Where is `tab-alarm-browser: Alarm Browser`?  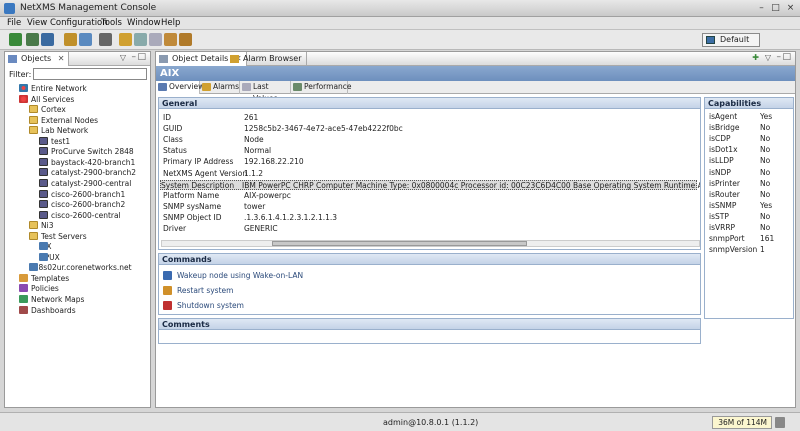
tab-alarm-browser: Alarm Browser is located at coordinates (267, 59).